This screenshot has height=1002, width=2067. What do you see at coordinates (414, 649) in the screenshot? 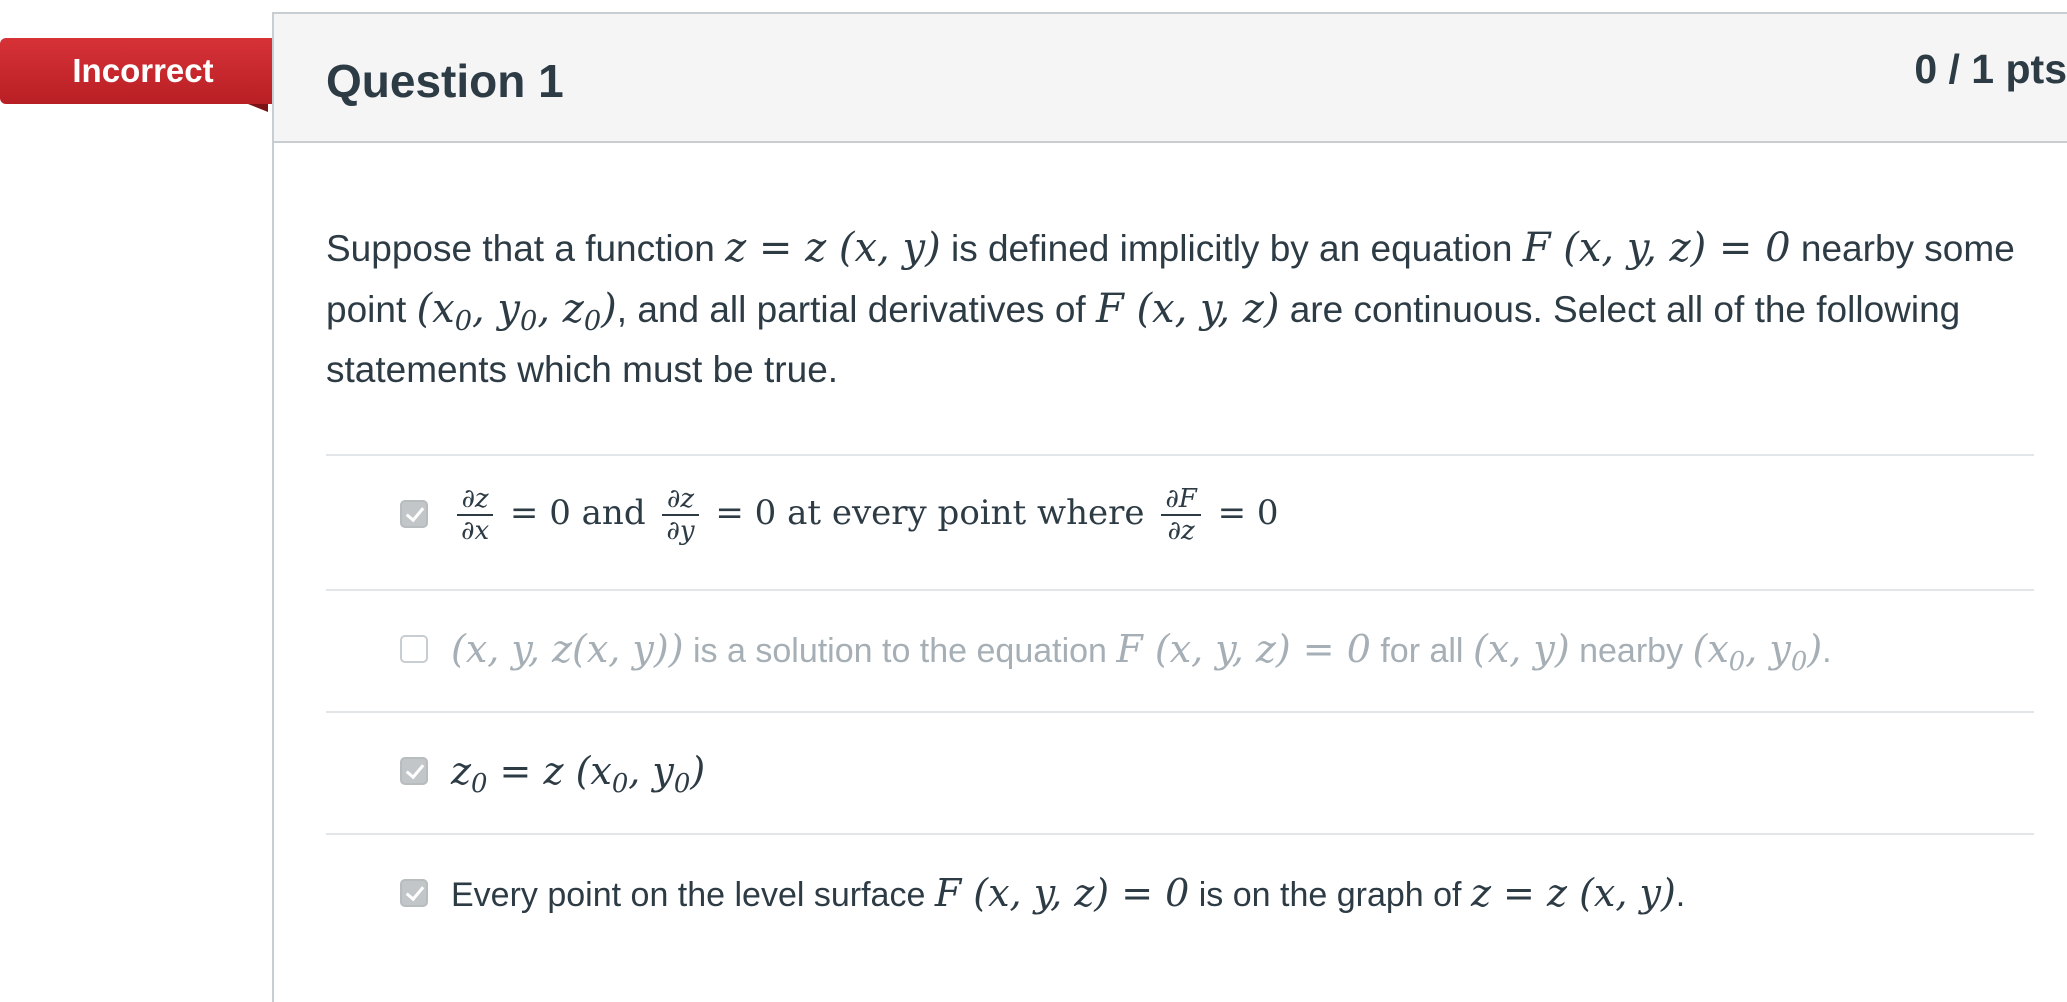
I see `answer-checkbox-unchecked` at bounding box center [414, 649].